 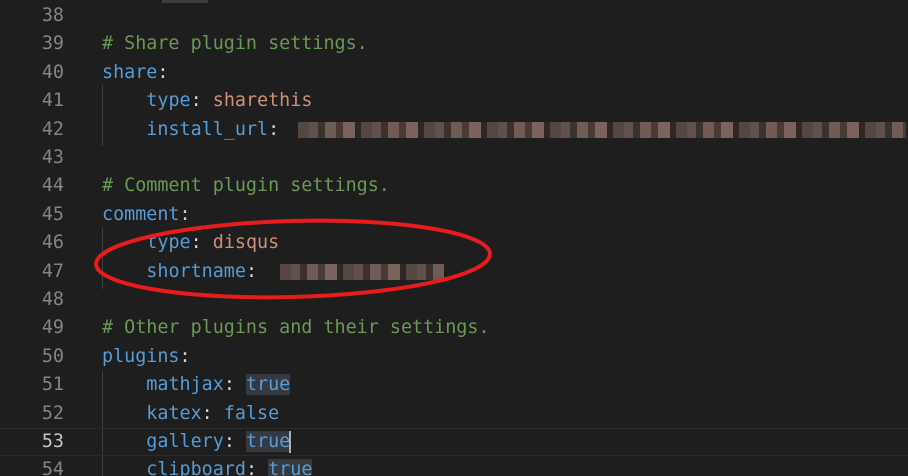 I want to click on annotation-ellipse, so click(x=293, y=259).